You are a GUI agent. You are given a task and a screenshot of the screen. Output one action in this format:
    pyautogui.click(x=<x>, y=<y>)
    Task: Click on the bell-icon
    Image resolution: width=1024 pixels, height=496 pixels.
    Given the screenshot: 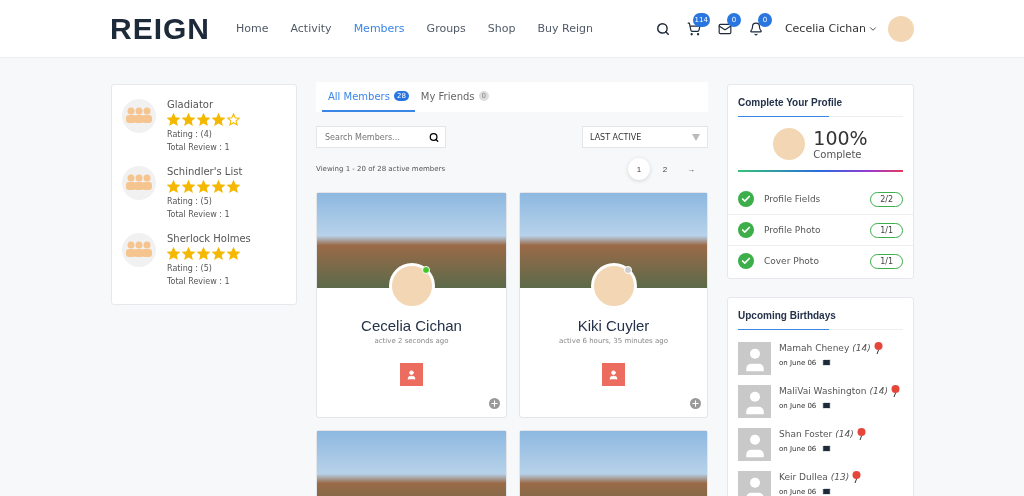 What is the action you would take?
    pyautogui.click(x=755, y=28)
    